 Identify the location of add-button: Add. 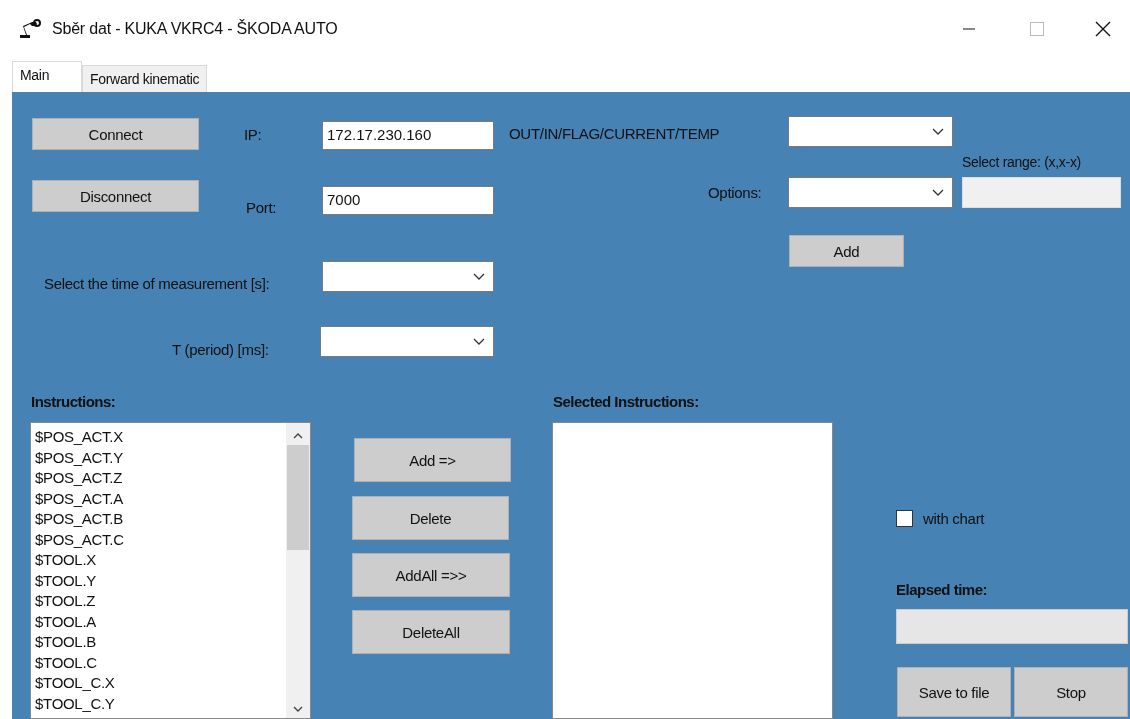
(846, 251).